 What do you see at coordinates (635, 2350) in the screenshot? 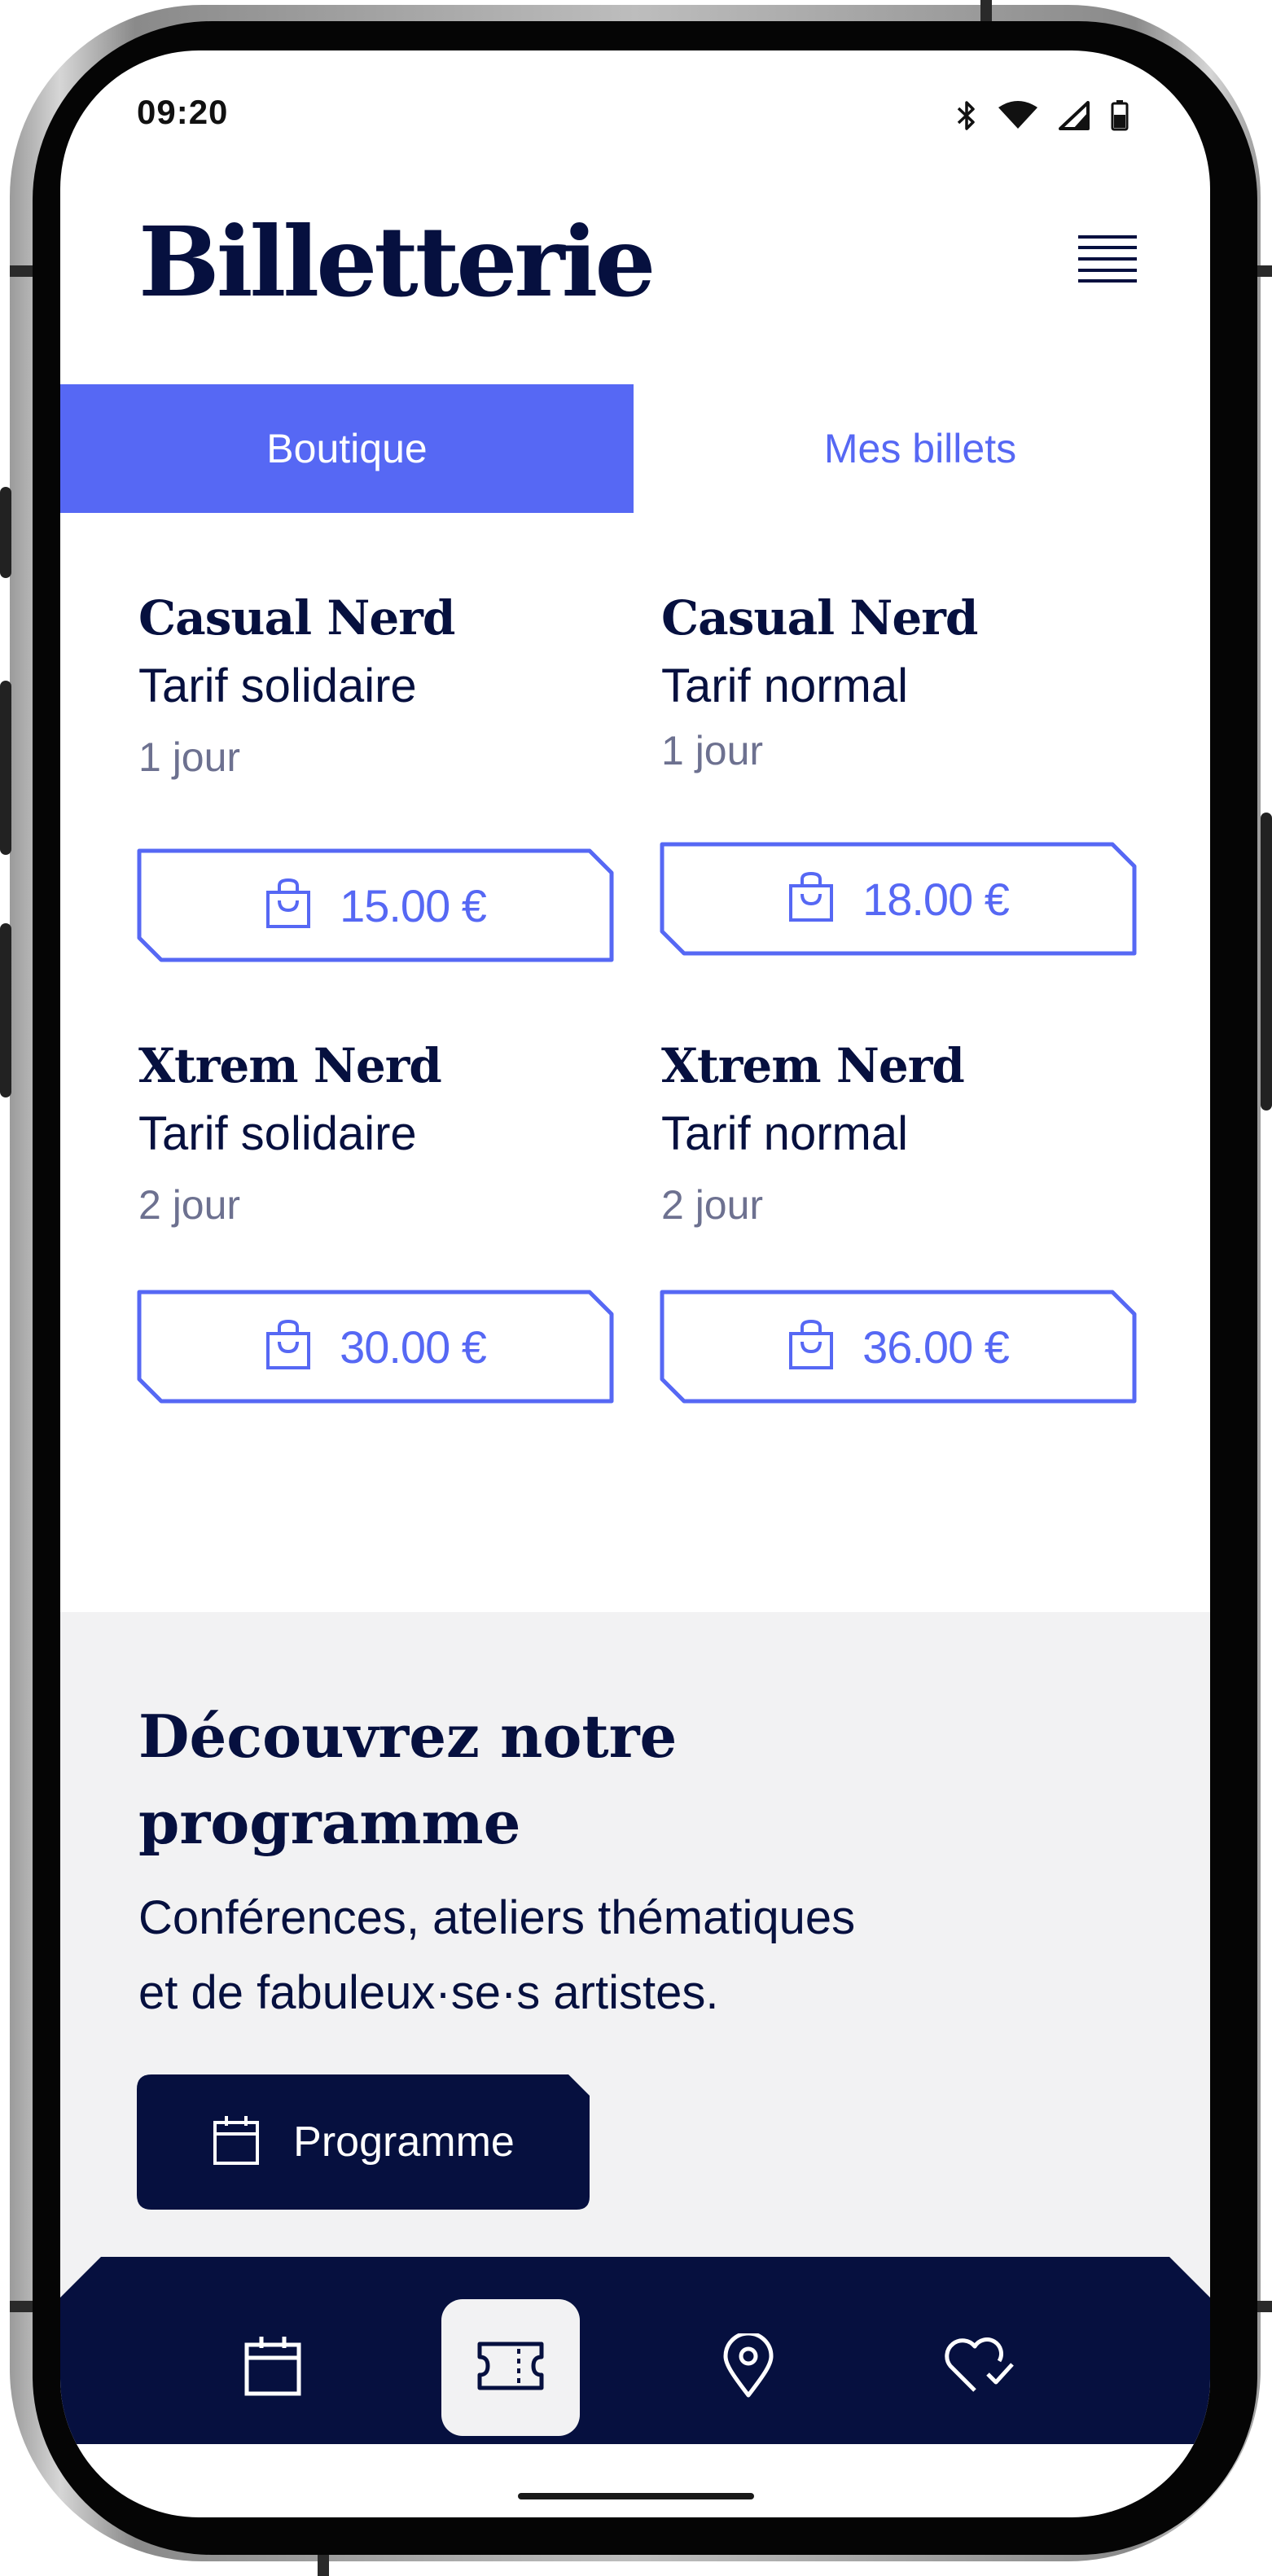
I see `bottom-navigation` at bounding box center [635, 2350].